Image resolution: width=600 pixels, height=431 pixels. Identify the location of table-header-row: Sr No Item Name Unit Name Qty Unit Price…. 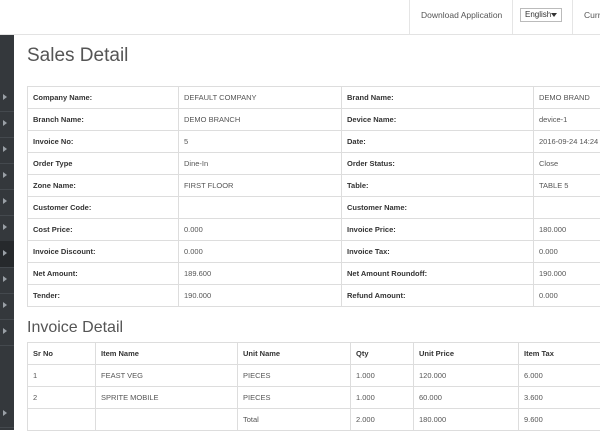
(314, 354).